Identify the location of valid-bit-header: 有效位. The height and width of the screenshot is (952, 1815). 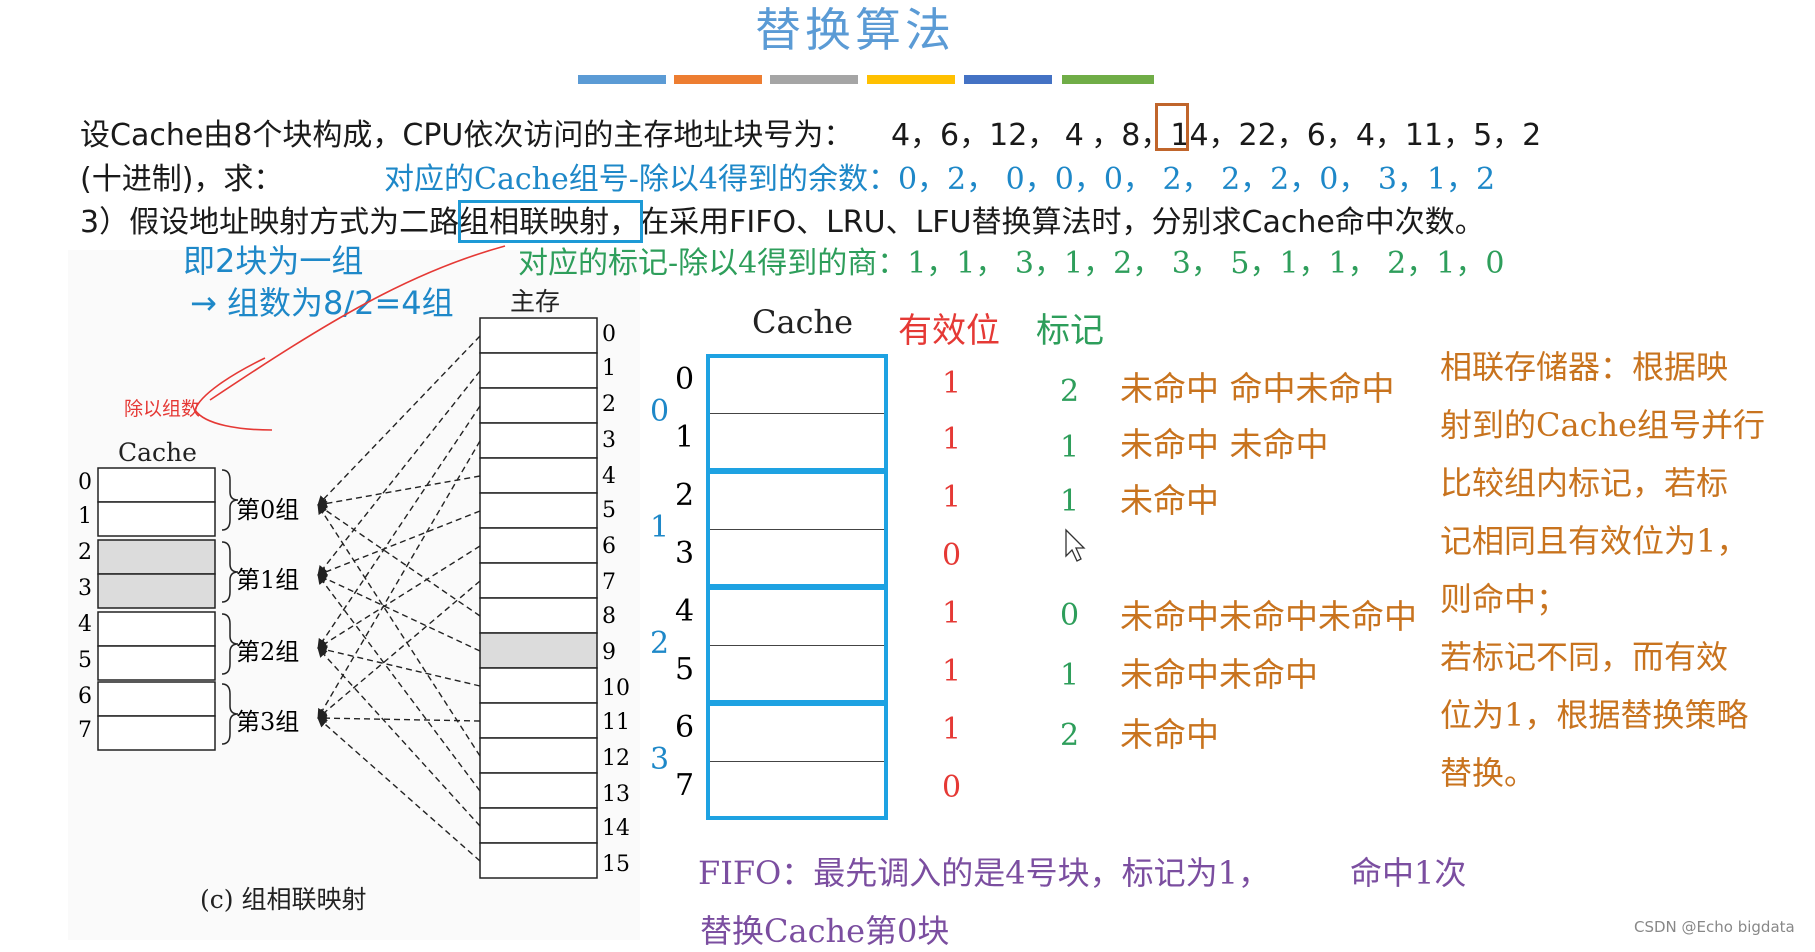
(949, 331).